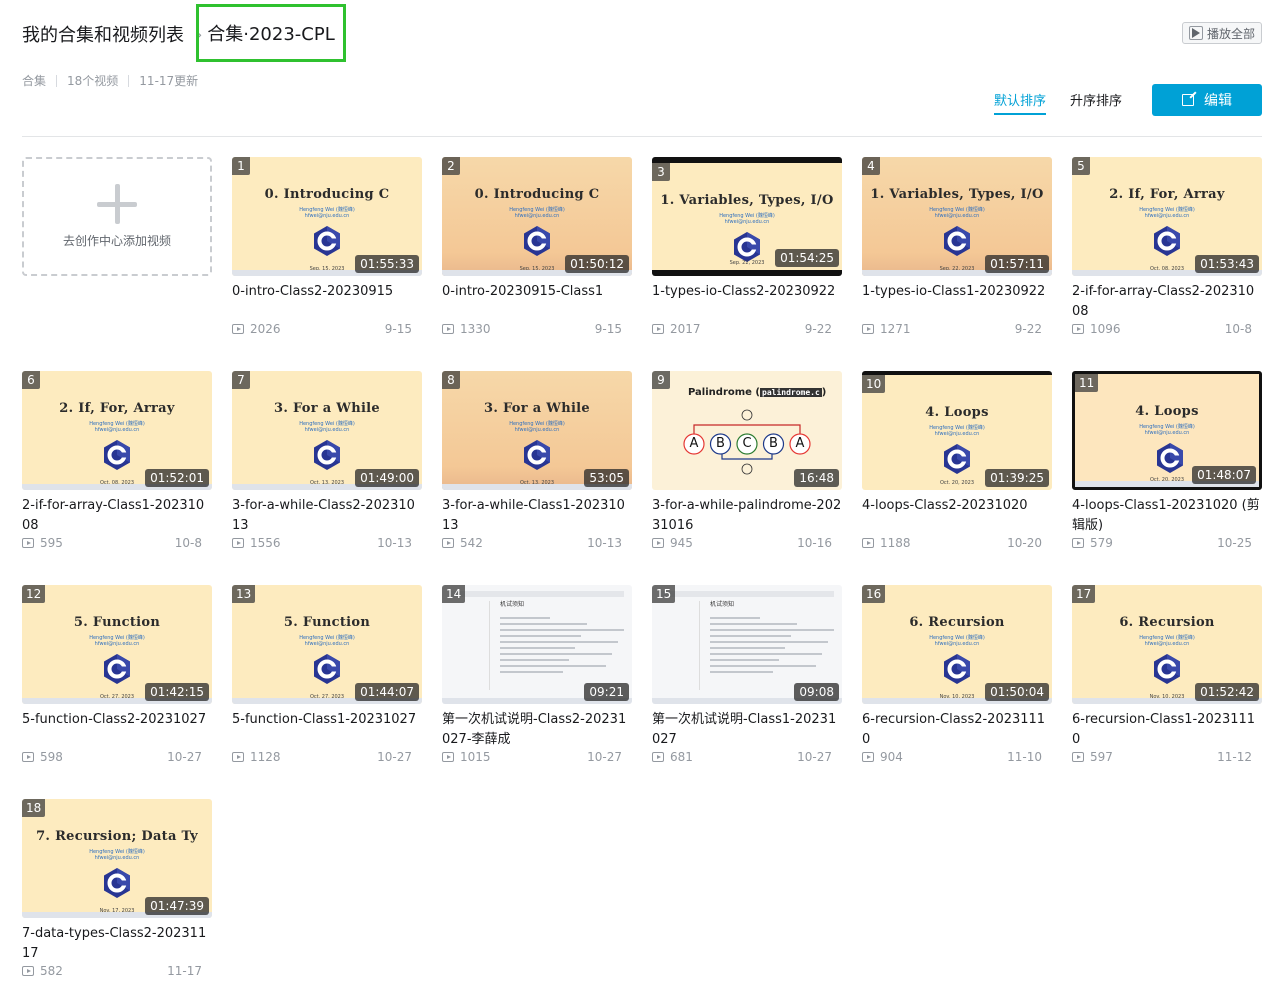 The height and width of the screenshot is (990, 1283). What do you see at coordinates (387, 264) in the screenshot?
I see `video-duration: 01:55:33` at bounding box center [387, 264].